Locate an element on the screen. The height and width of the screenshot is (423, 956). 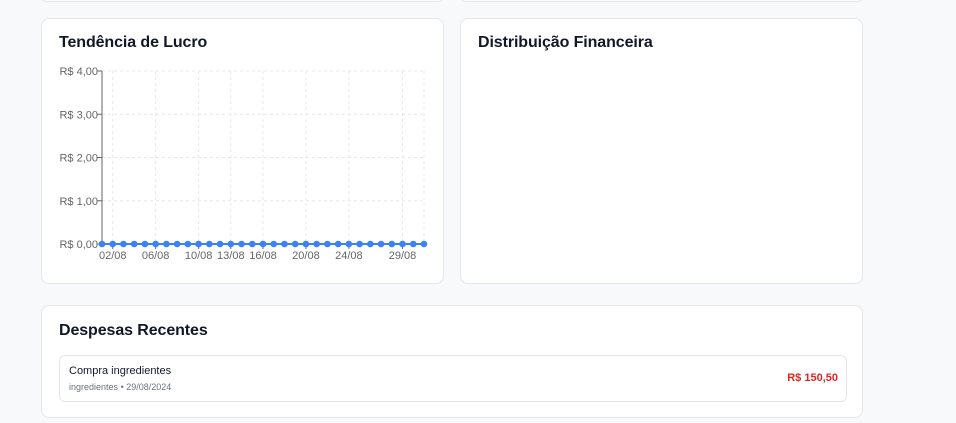
x-tick-label: 06/08 is located at coordinates (156, 256).